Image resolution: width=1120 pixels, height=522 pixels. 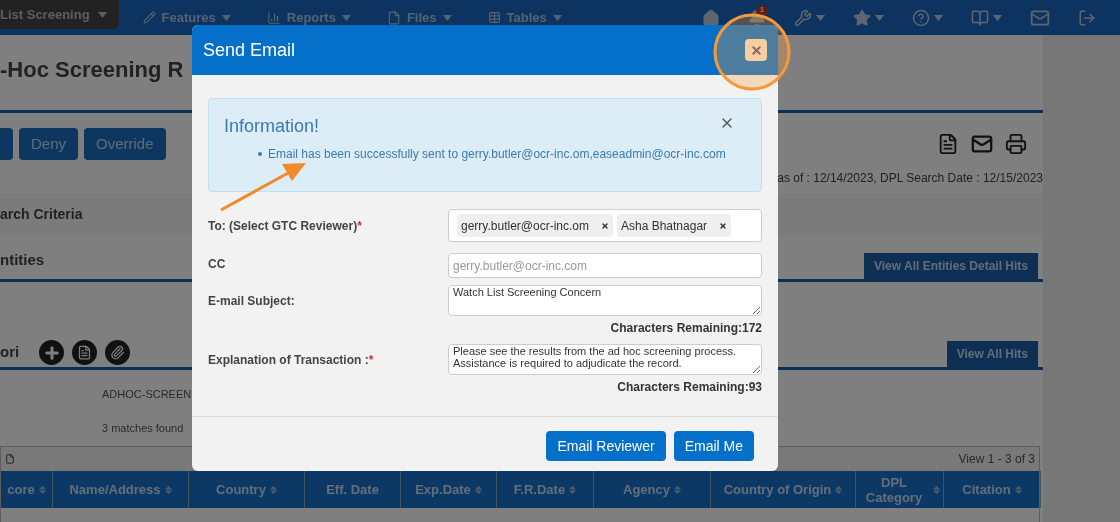 What do you see at coordinates (41, 214) in the screenshot?
I see `panel-title: arch Criteria` at bounding box center [41, 214].